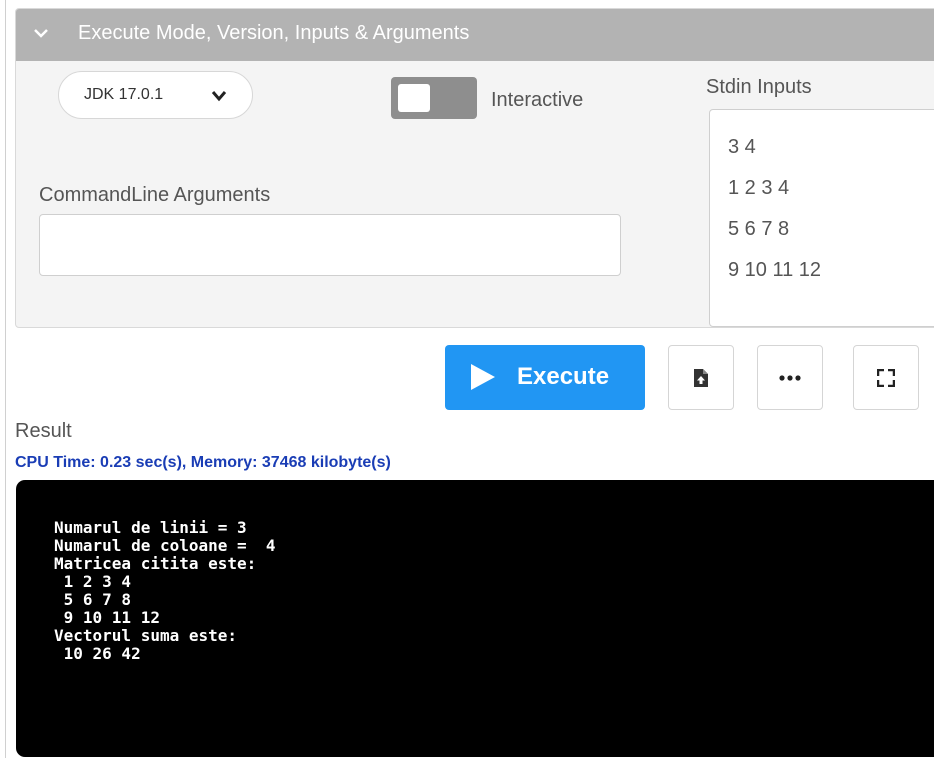 Image resolution: width=934 pixels, height=758 pixels. I want to click on stdin-title: Stdin Inputs, so click(759, 87).